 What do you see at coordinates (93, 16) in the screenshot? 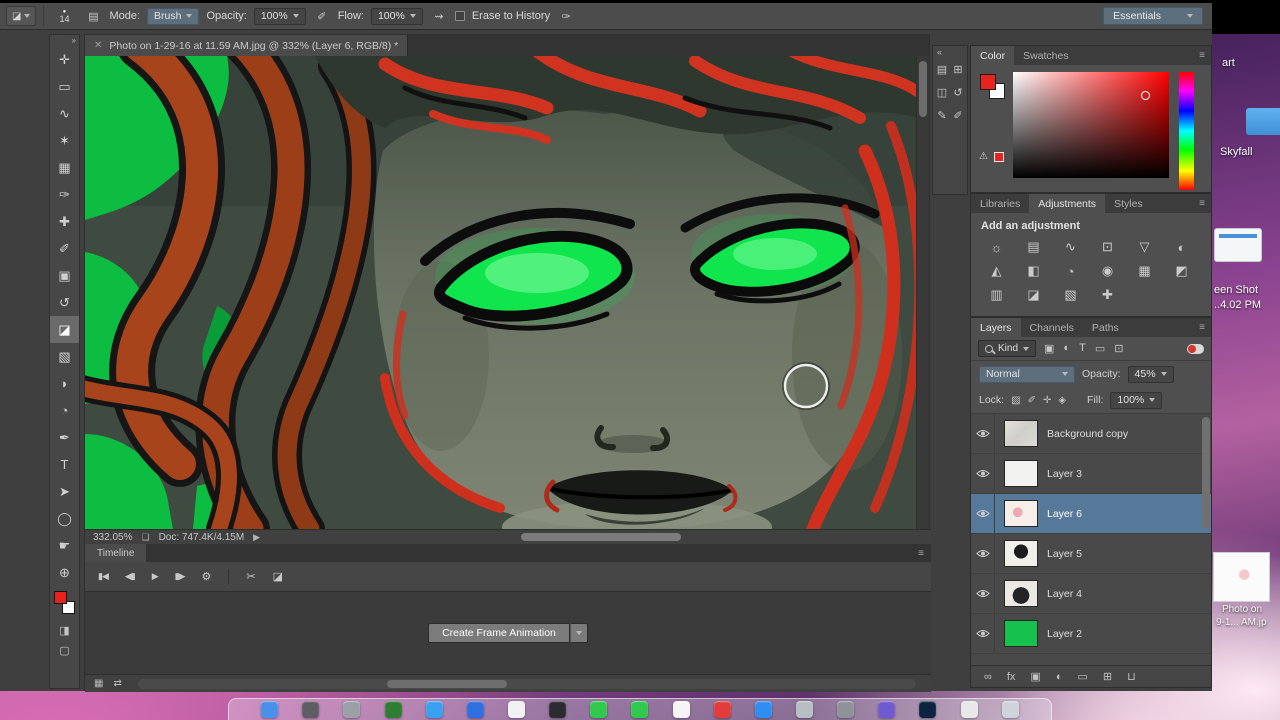
I see `toggle-brush-panel-icon: ▤` at bounding box center [93, 16].